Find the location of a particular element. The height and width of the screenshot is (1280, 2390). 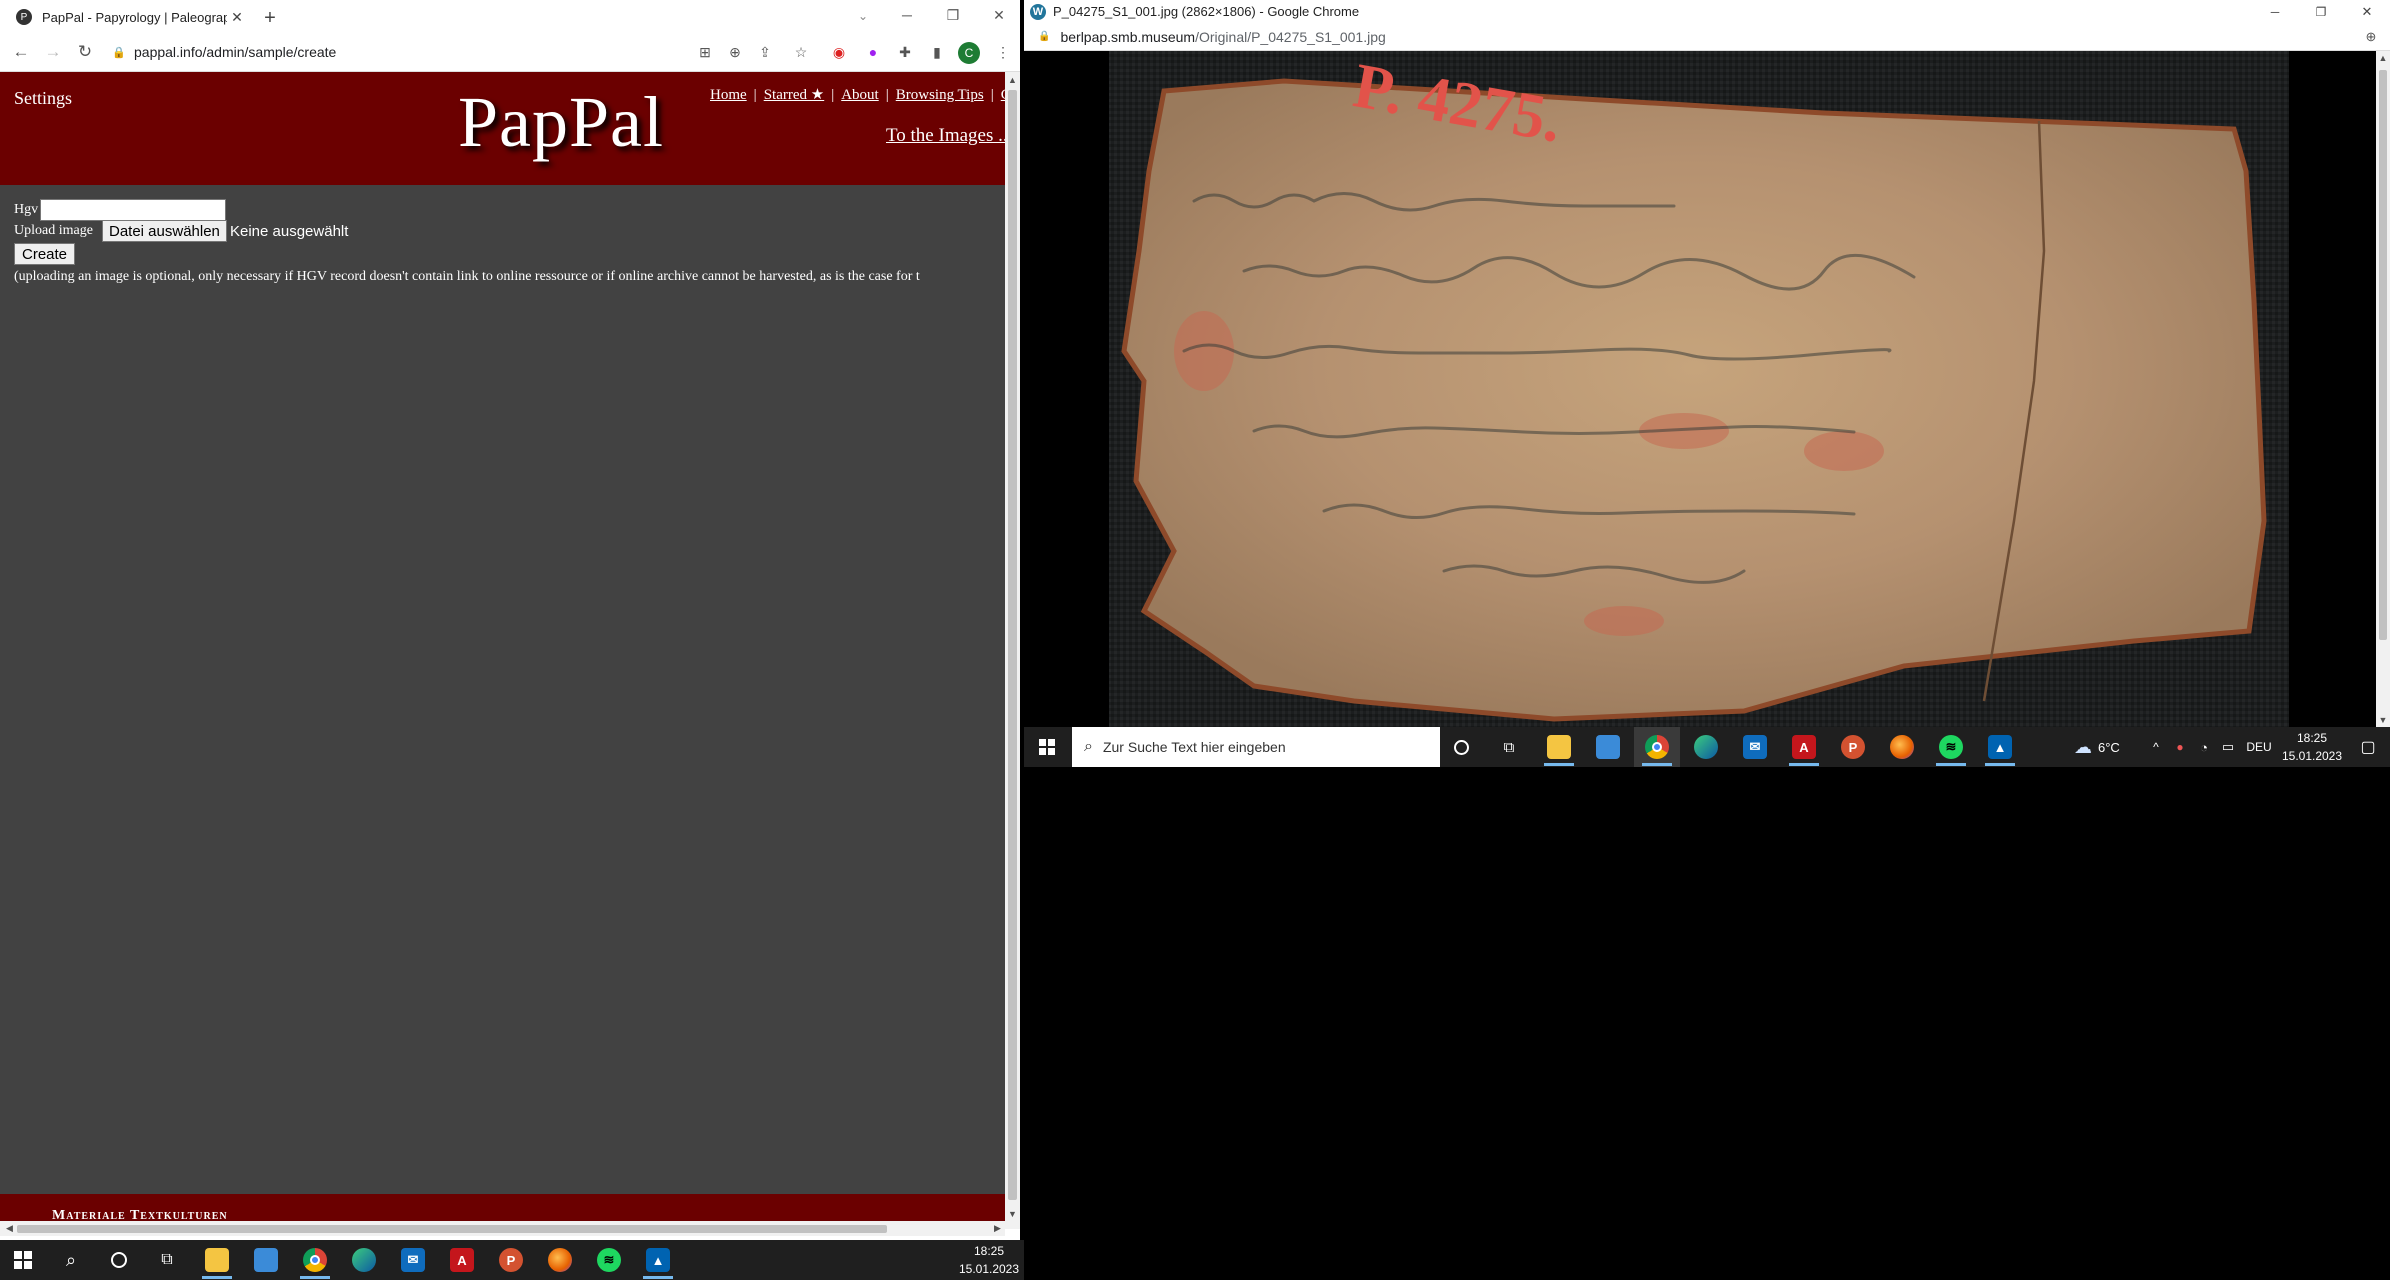

choose-file-button: Datei auswählen is located at coordinates (164, 231).